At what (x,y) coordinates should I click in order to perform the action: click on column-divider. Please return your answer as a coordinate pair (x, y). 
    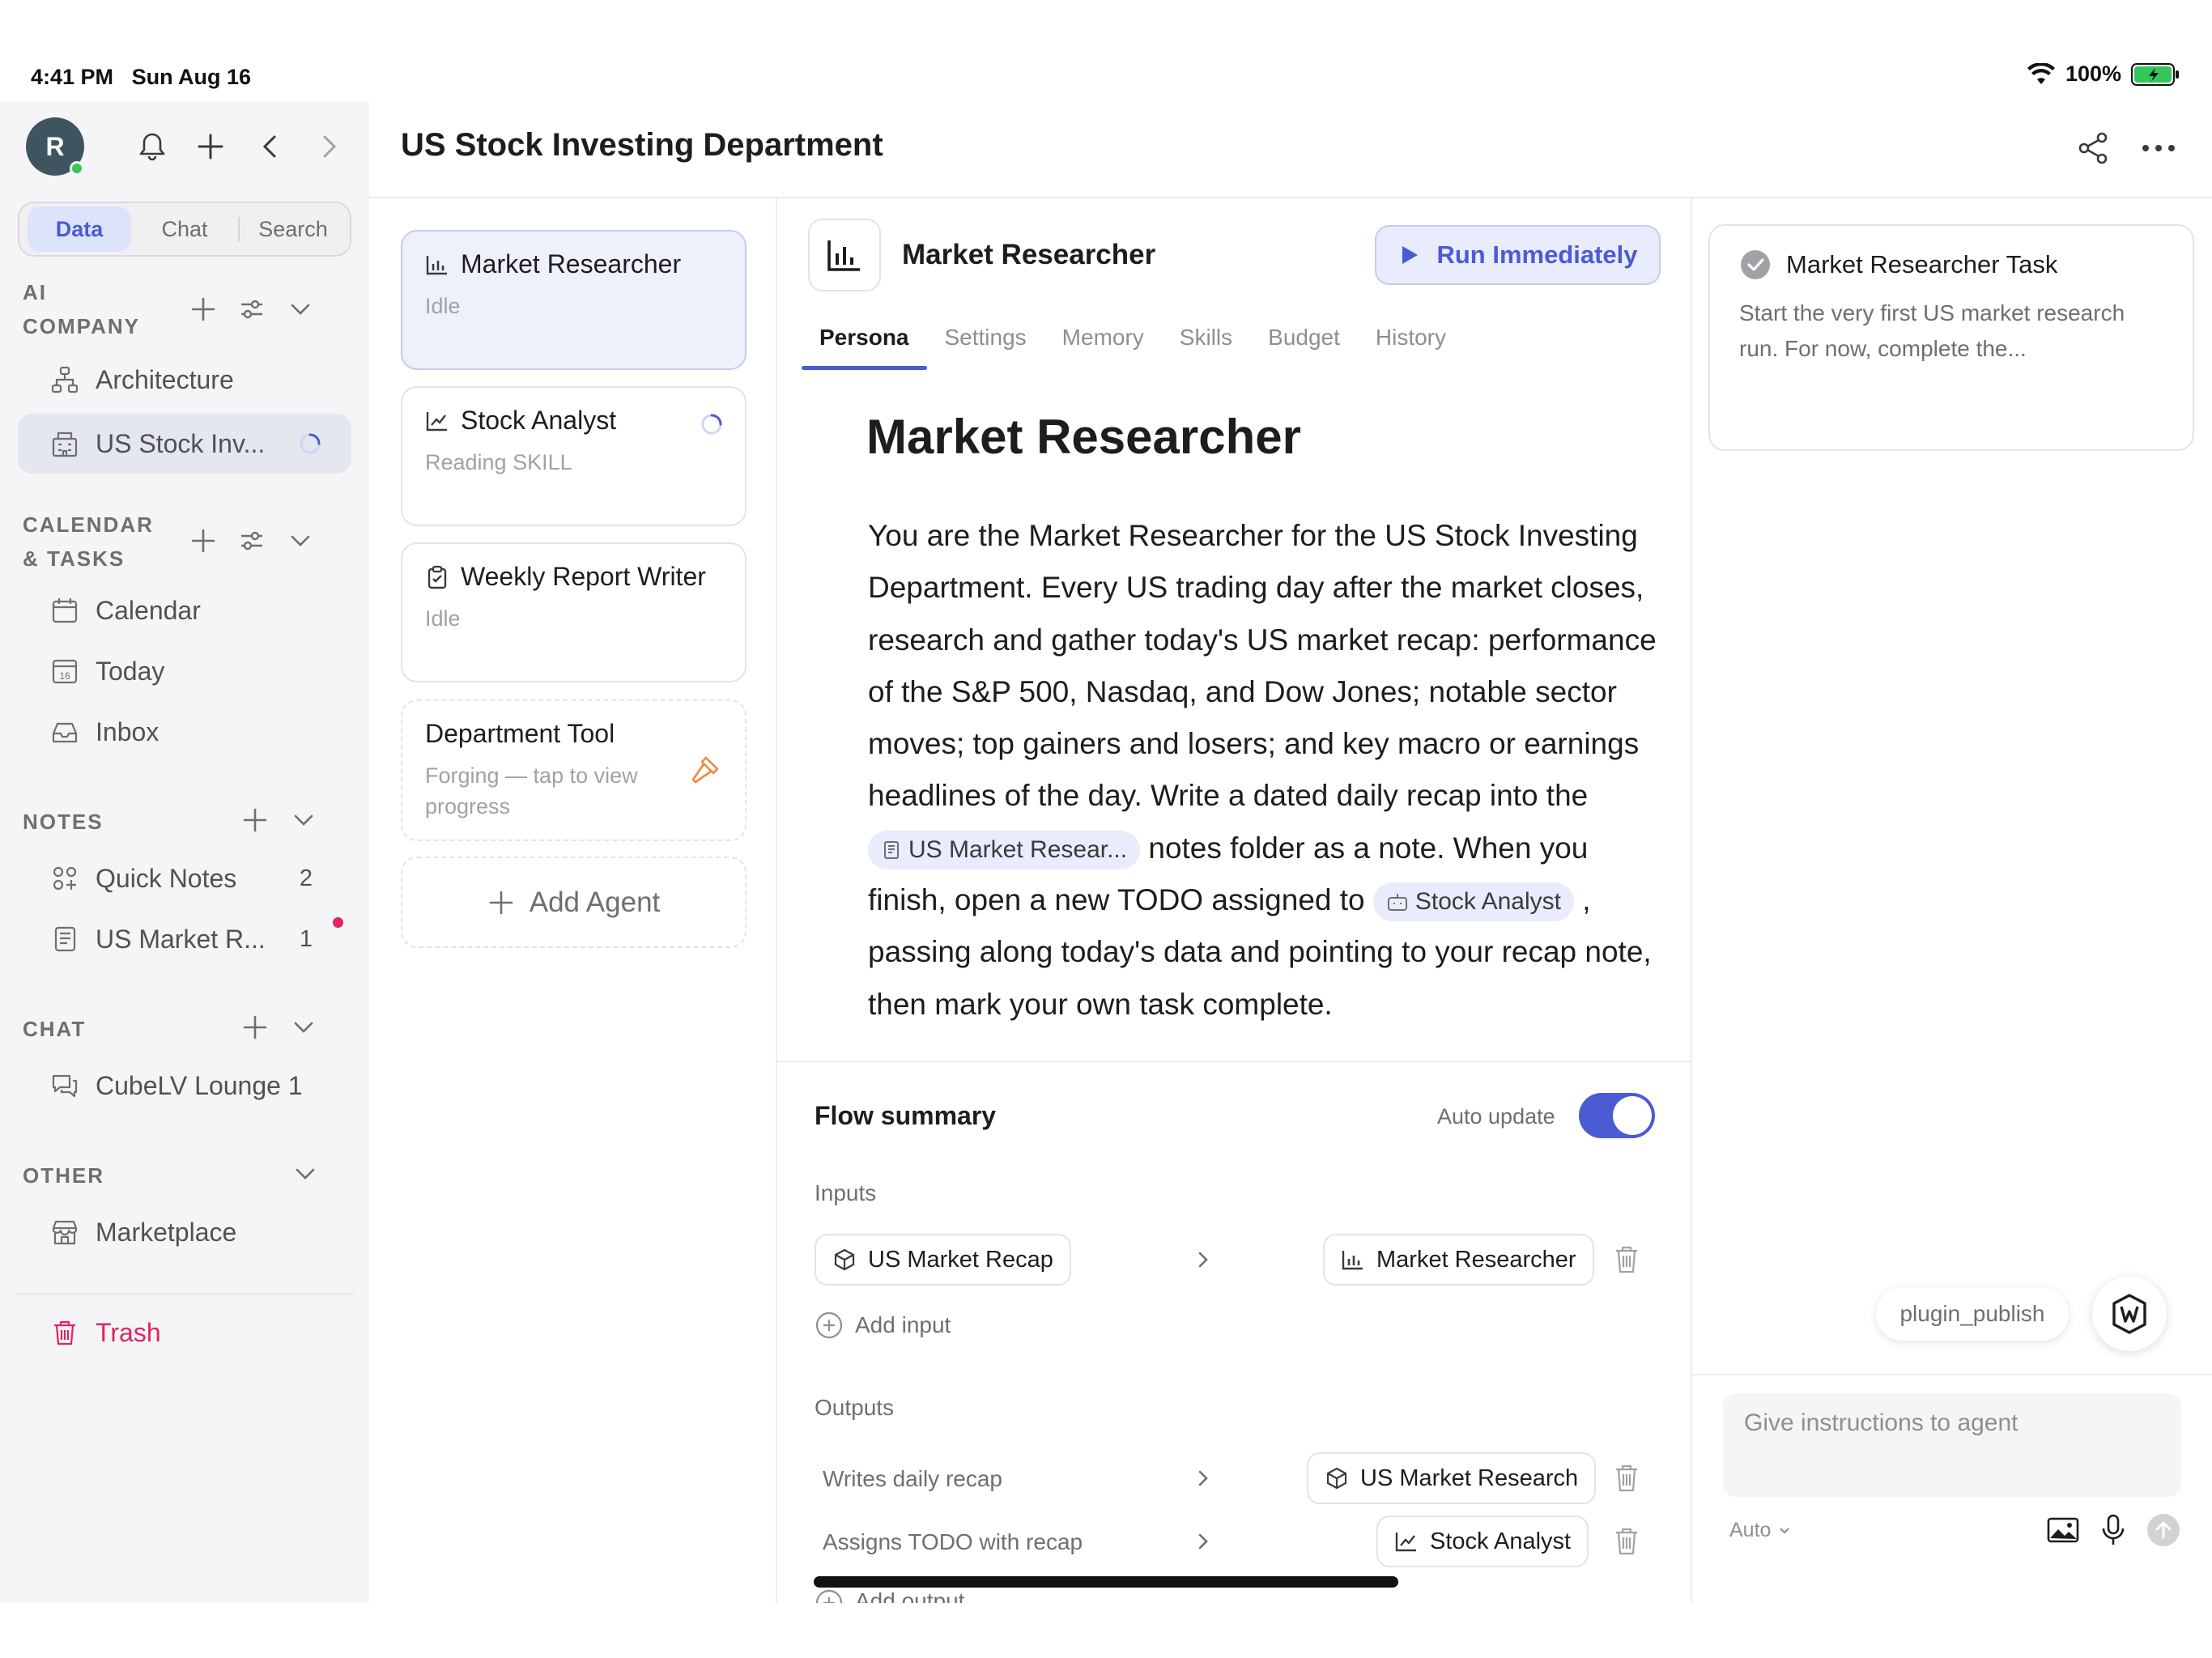
    Looking at the image, I should click on (777, 900).